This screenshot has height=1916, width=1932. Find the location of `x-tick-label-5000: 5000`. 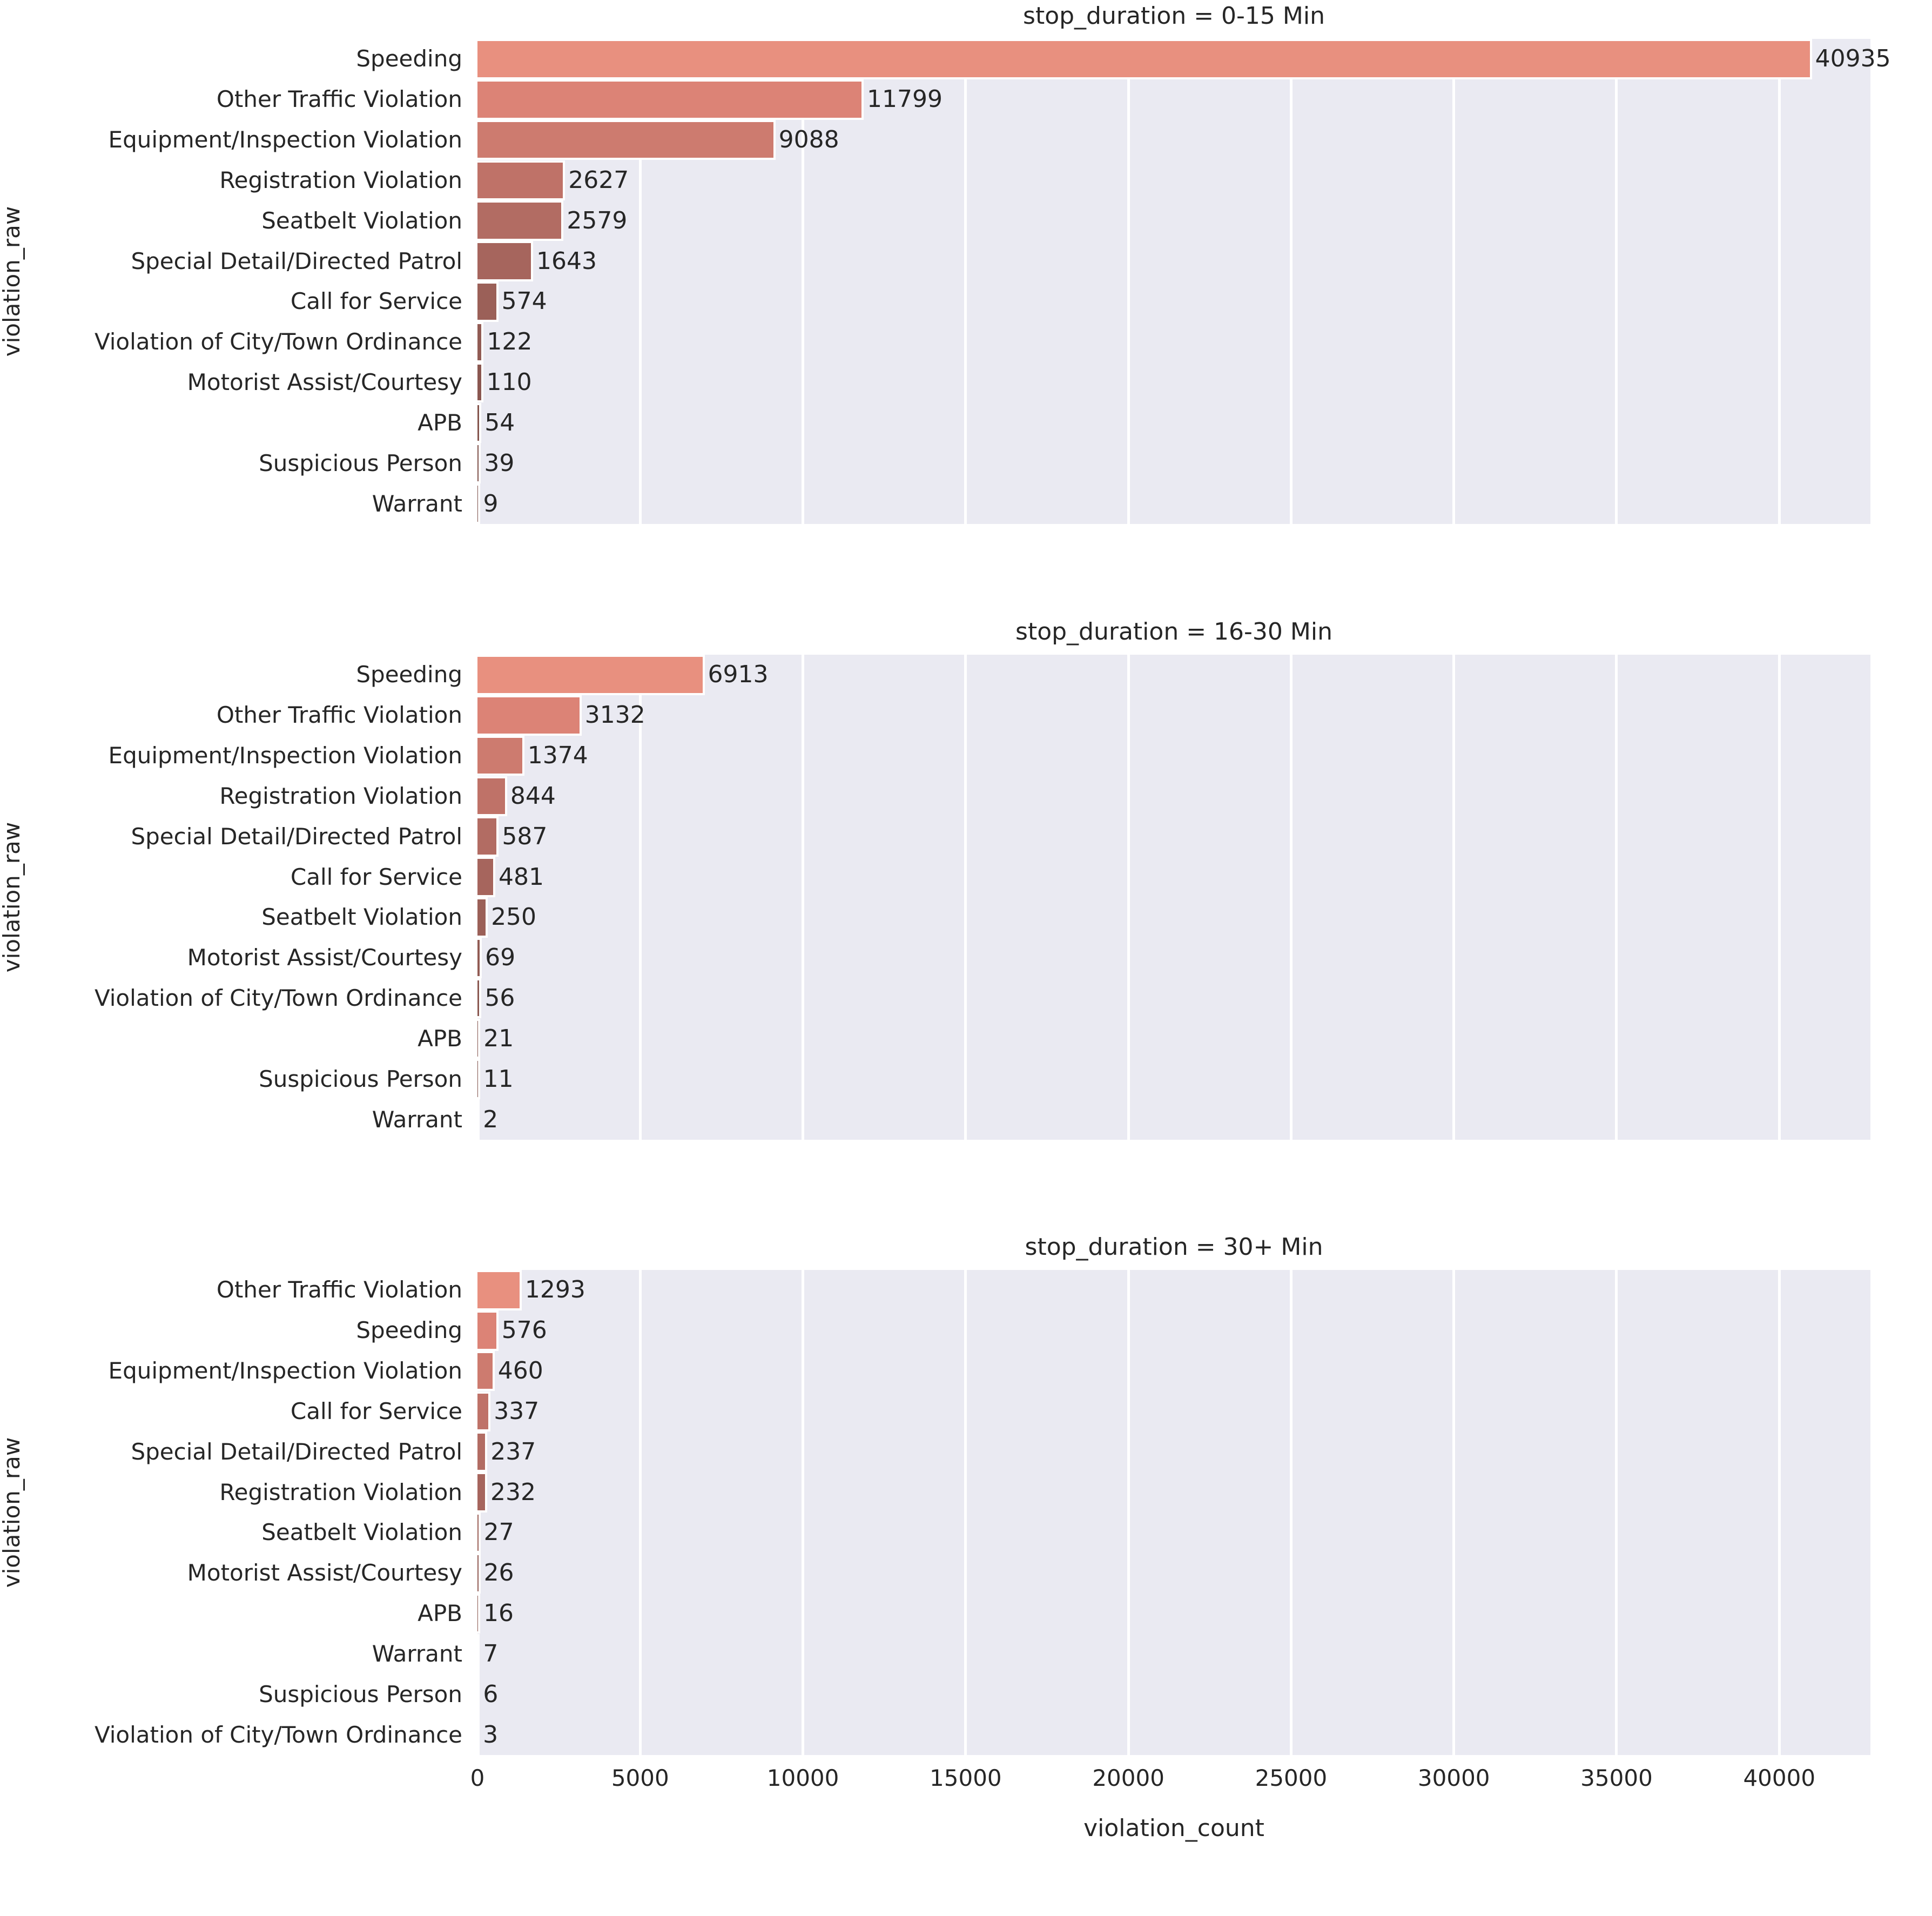

x-tick-label-5000: 5000 is located at coordinates (640, 1778).